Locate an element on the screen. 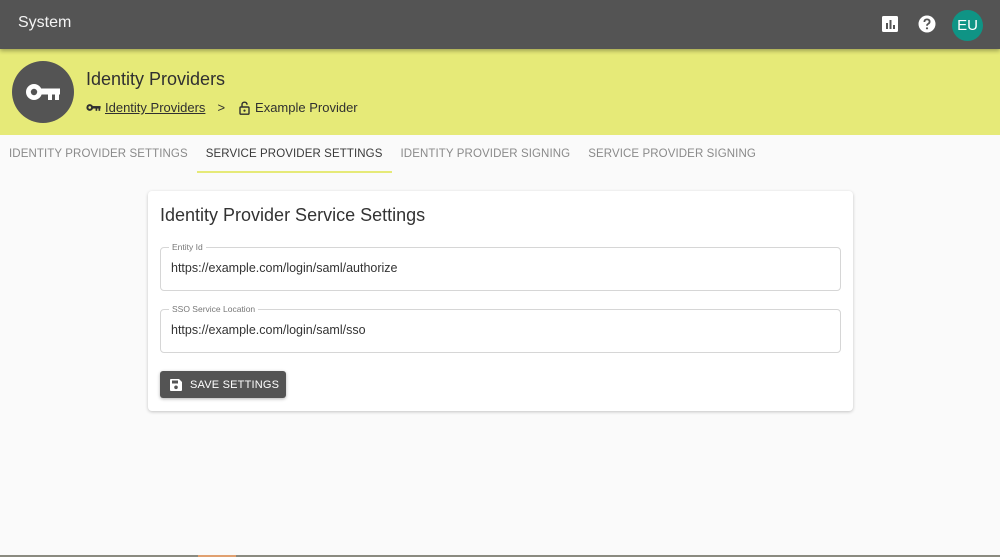  save-settings-button: SAVE SETTINGS is located at coordinates (223, 384).